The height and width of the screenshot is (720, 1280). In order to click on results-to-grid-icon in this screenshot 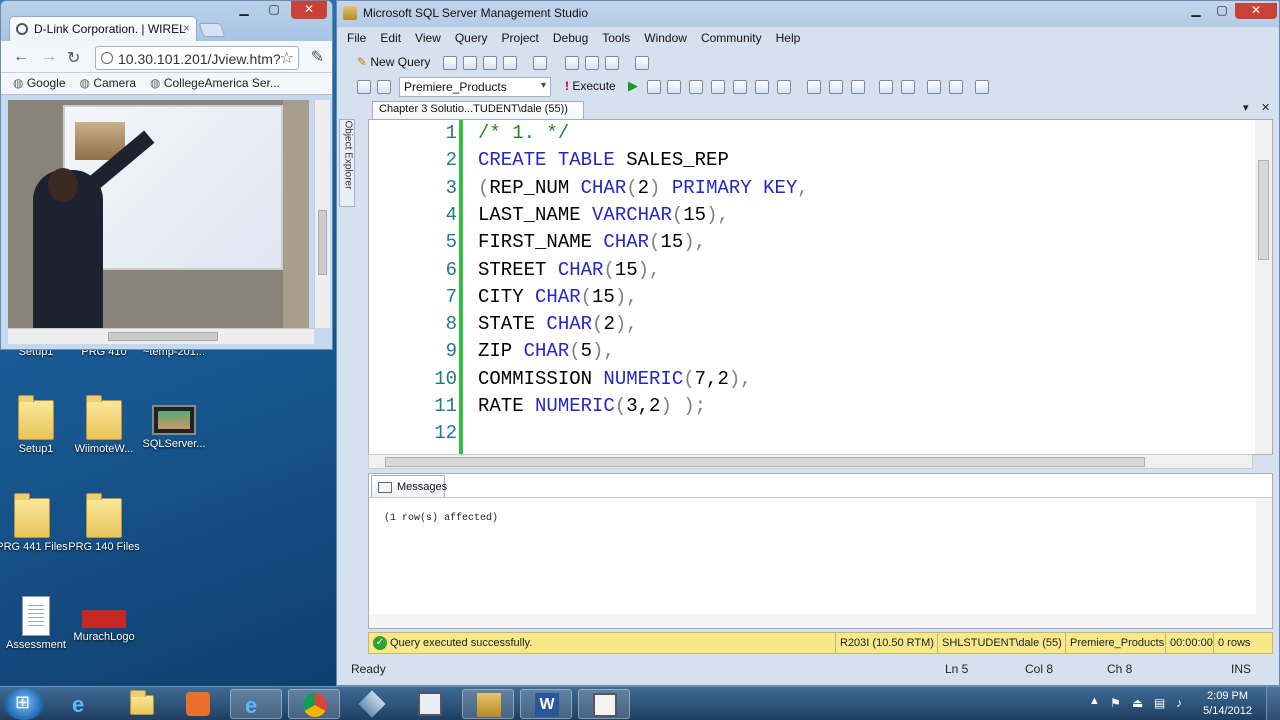, I will do `click(784, 87)`.